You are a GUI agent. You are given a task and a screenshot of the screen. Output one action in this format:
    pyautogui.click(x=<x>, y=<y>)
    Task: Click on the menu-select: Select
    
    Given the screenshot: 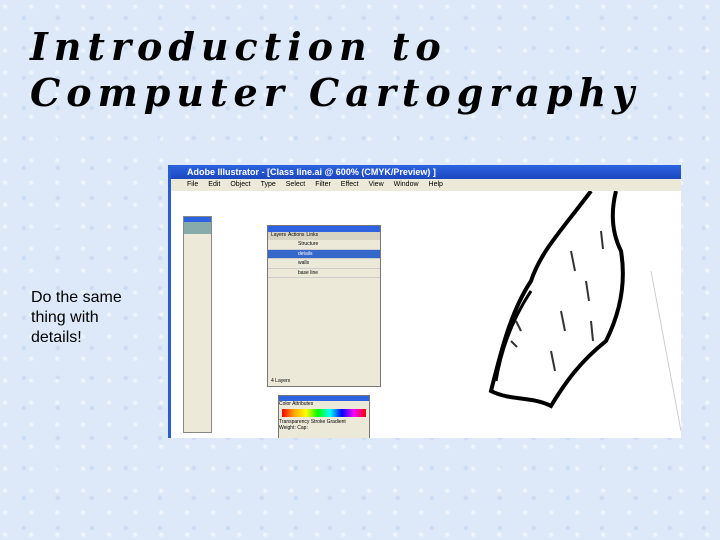 What is the action you would take?
    pyautogui.click(x=295, y=185)
    